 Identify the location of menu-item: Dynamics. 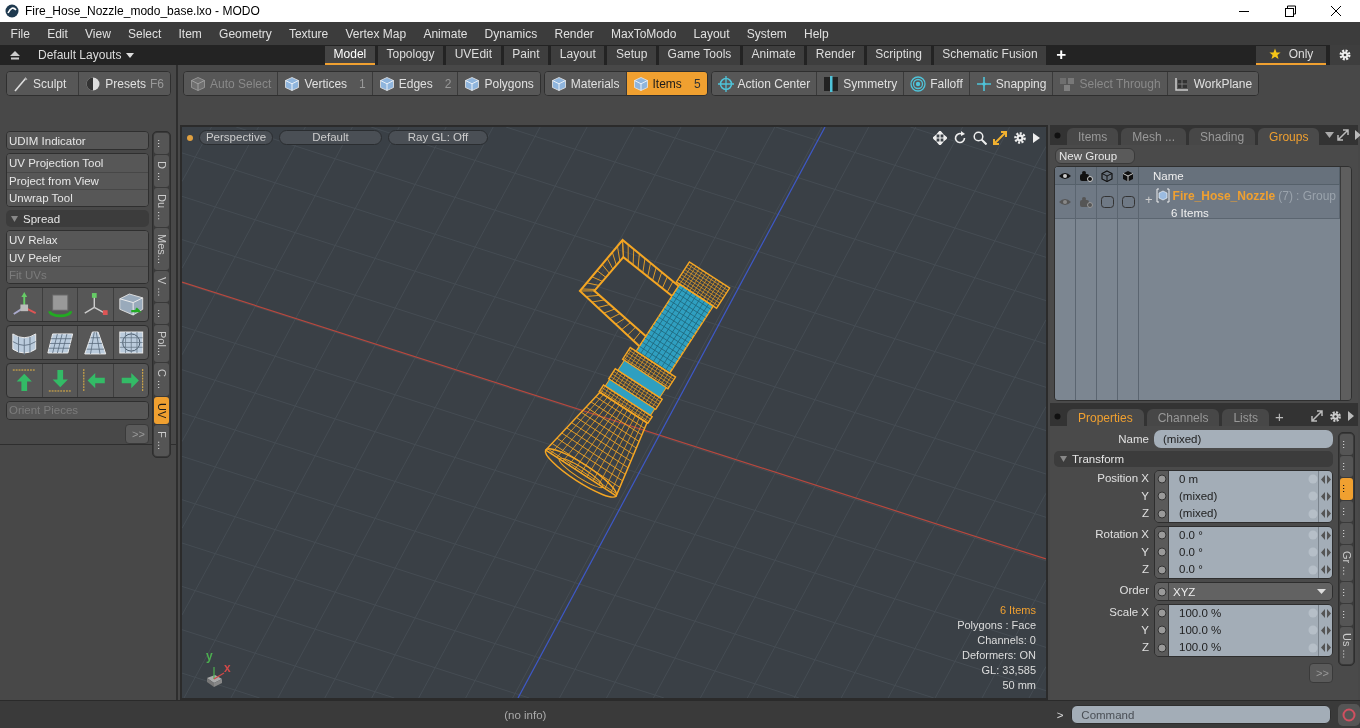
(511, 33).